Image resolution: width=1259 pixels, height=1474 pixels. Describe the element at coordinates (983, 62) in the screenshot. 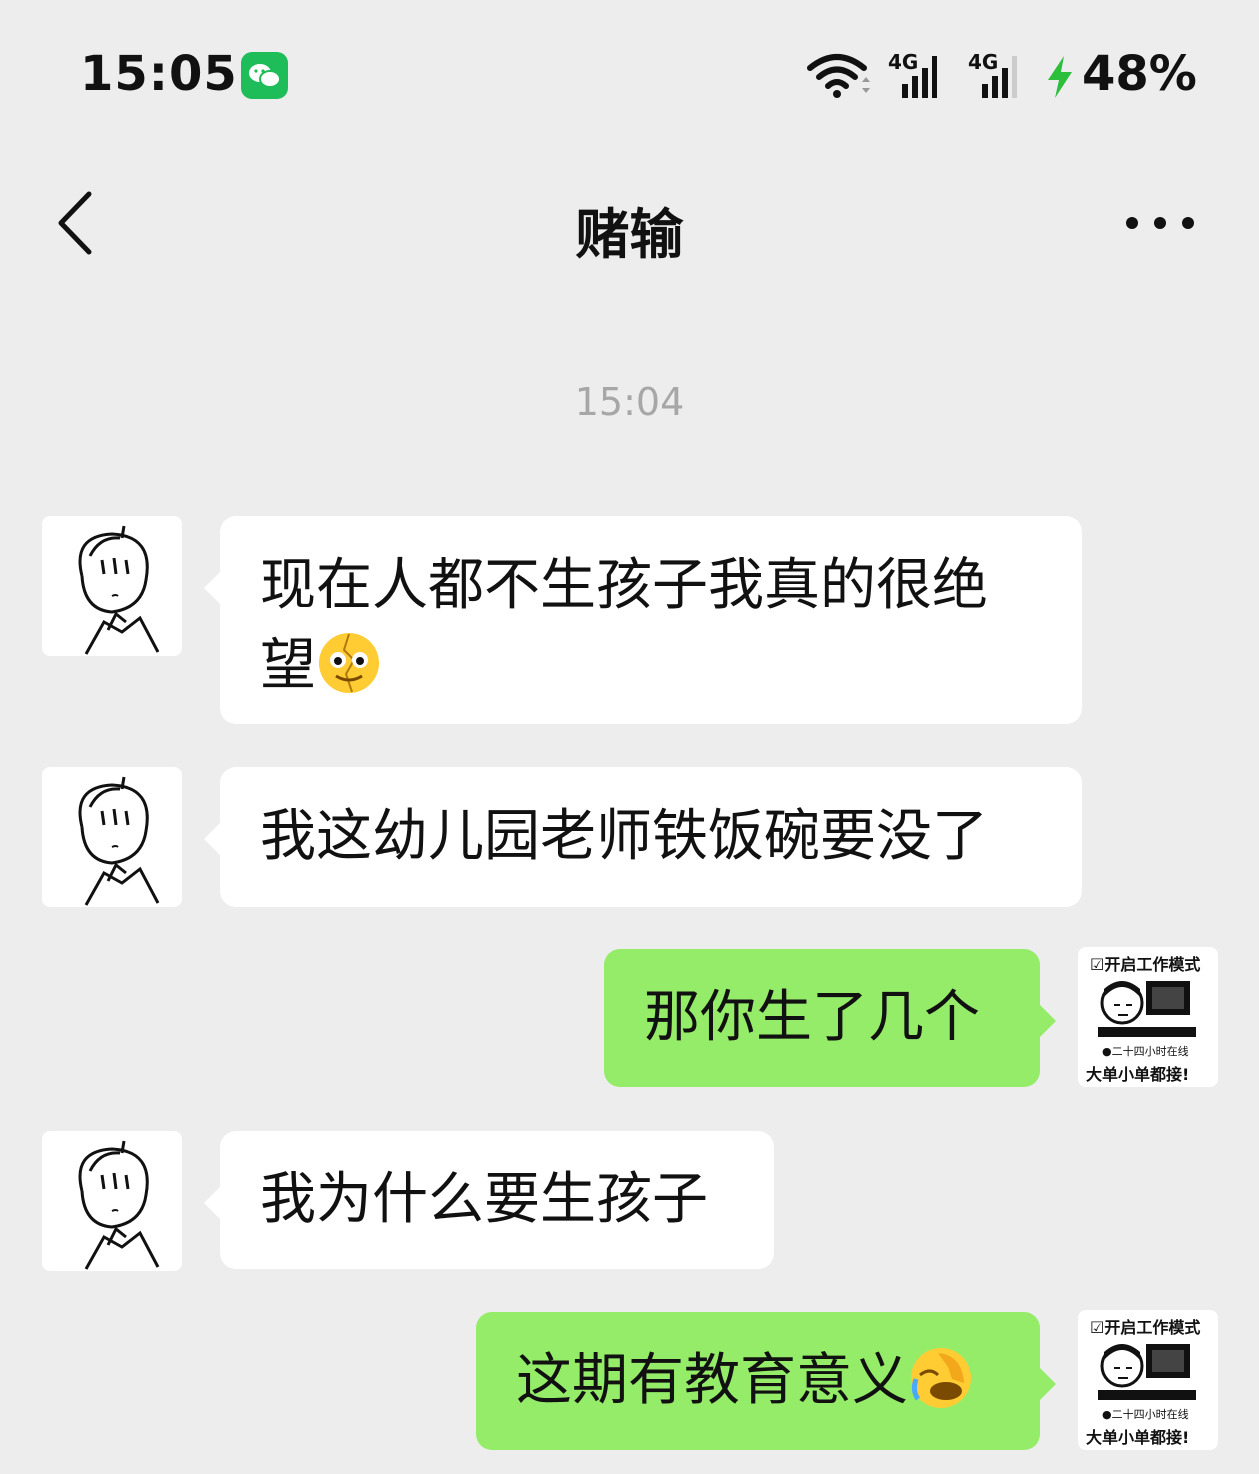

I see `network-type-2: 4G` at that location.